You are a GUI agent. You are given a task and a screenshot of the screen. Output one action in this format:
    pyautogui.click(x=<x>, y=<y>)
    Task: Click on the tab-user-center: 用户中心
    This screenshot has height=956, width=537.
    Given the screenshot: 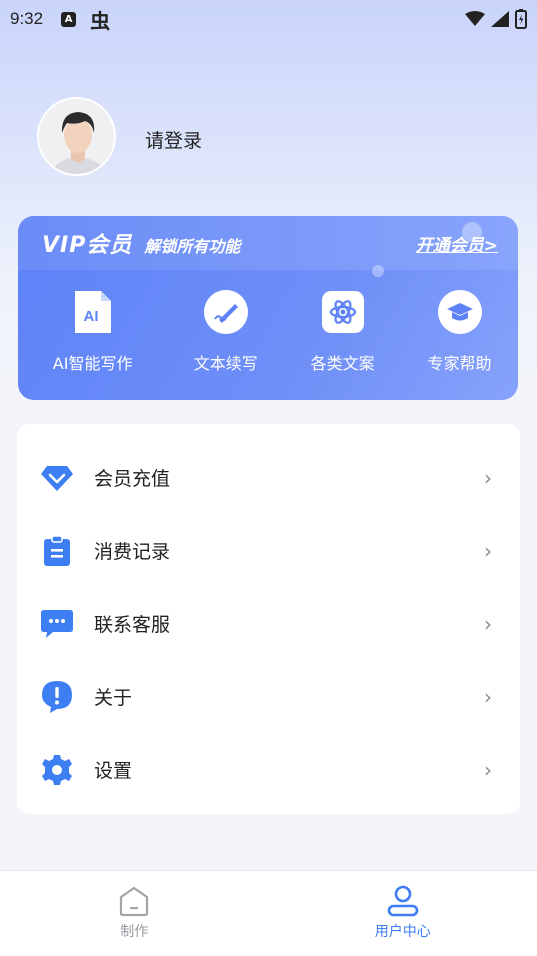 What is the action you would take?
    pyautogui.click(x=403, y=913)
    